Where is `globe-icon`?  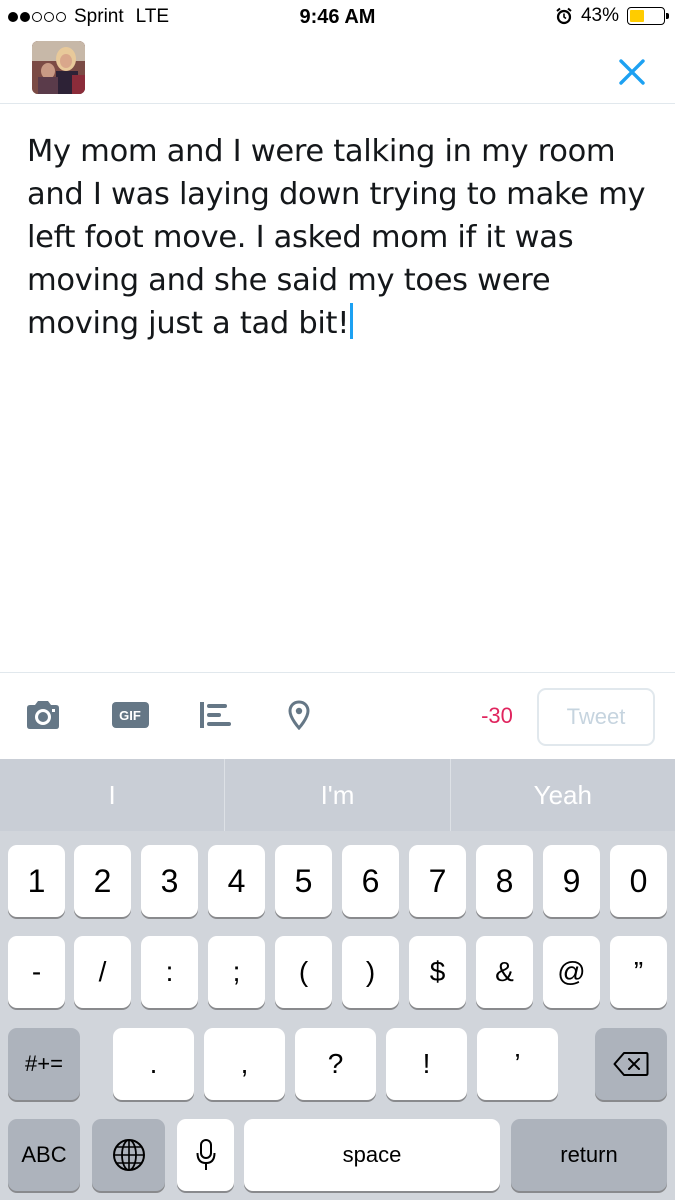
globe-icon is located at coordinates (128, 1155).